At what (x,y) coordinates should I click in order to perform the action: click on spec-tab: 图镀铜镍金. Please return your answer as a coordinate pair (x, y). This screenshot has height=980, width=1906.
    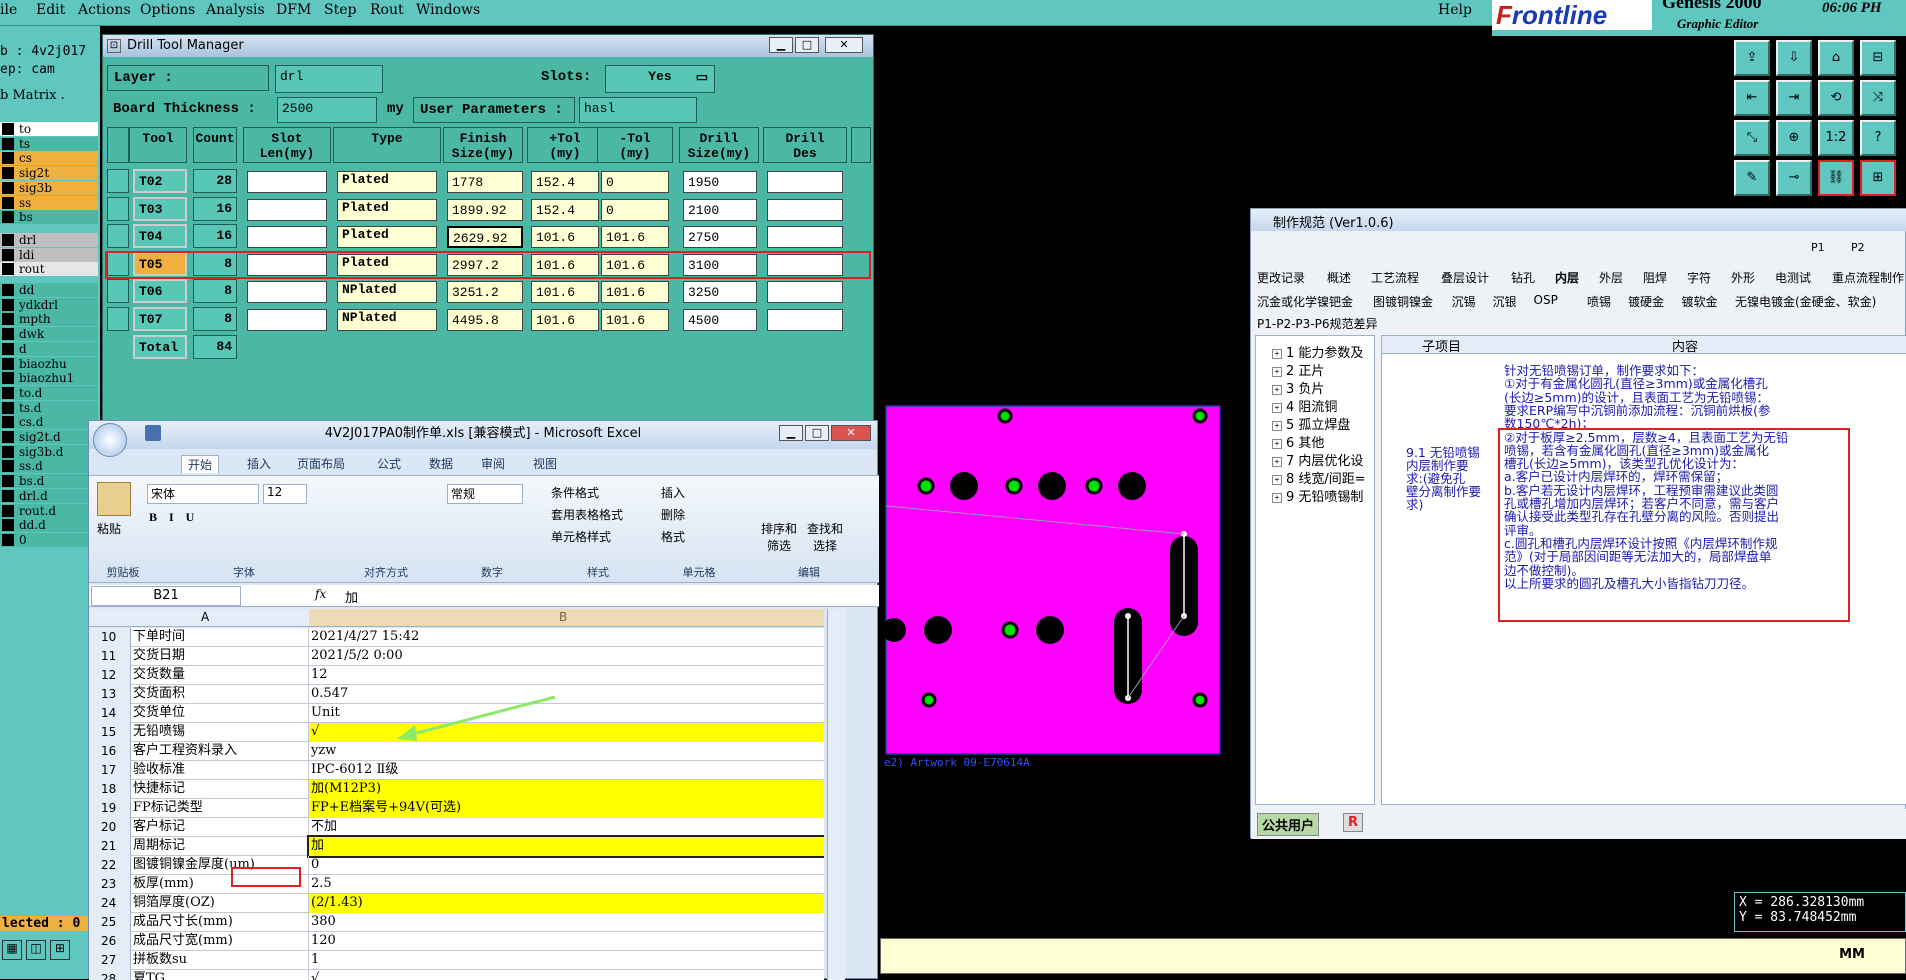
    Looking at the image, I should click on (1403, 301).